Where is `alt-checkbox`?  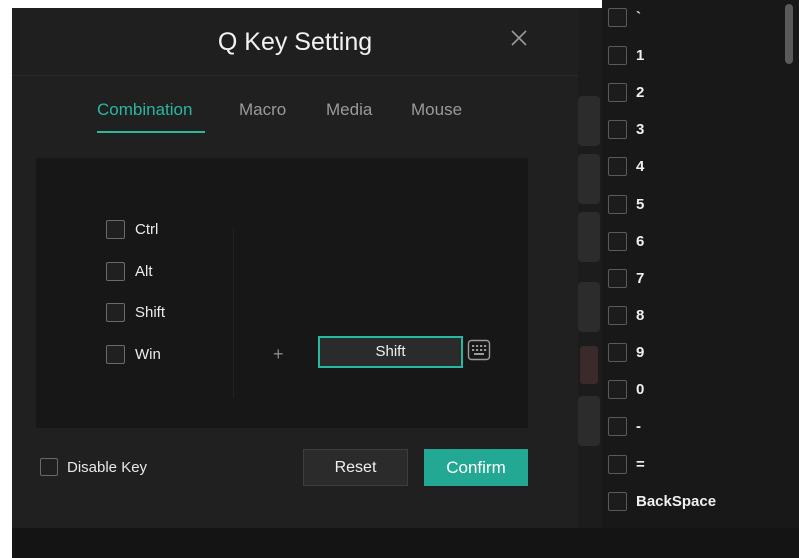
alt-checkbox is located at coordinates (115, 271).